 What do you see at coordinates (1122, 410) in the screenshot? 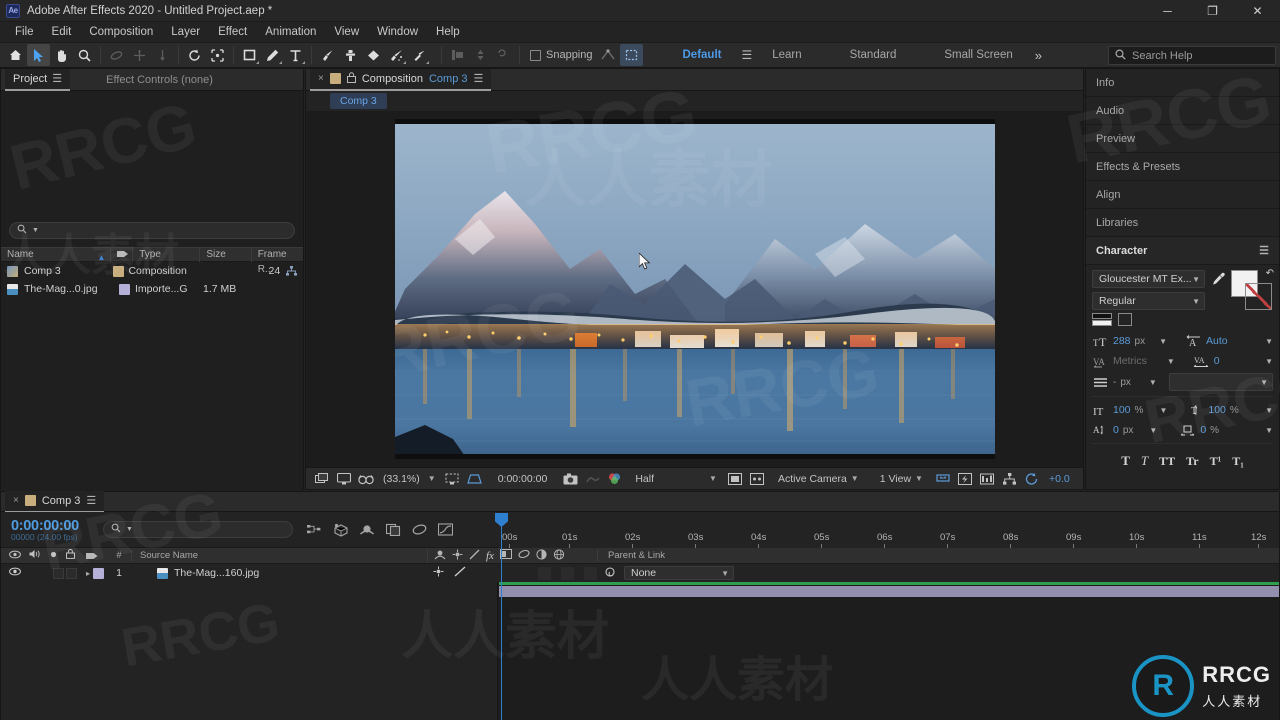
I see `vertical-scale-value: 100` at bounding box center [1122, 410].